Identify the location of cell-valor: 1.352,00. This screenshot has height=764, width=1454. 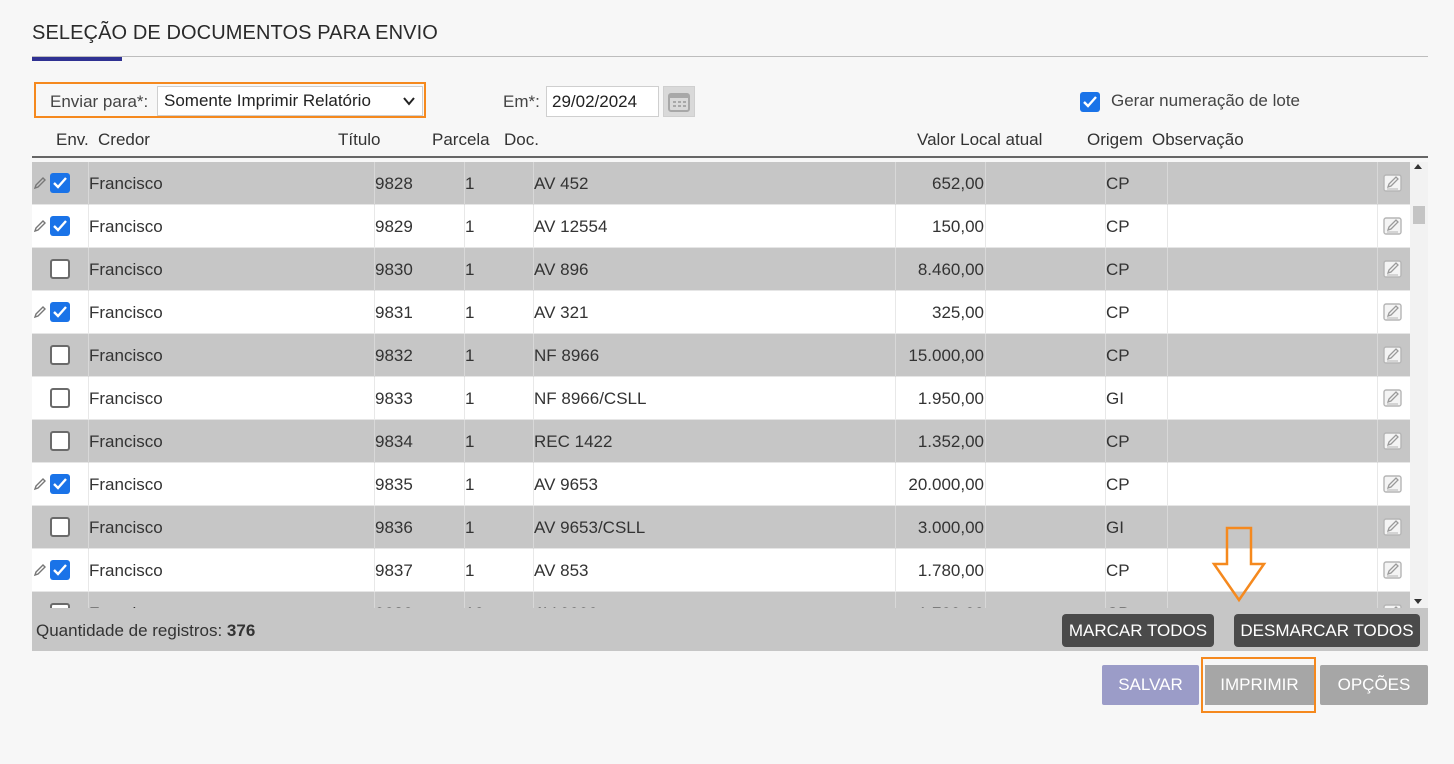
(941, 441).